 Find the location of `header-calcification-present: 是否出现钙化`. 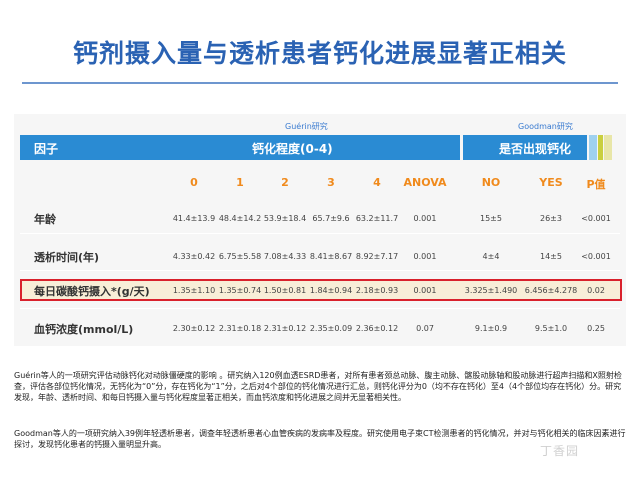

header-calcification-present: 是否出现钙化 is located at coordinates (535, 149).